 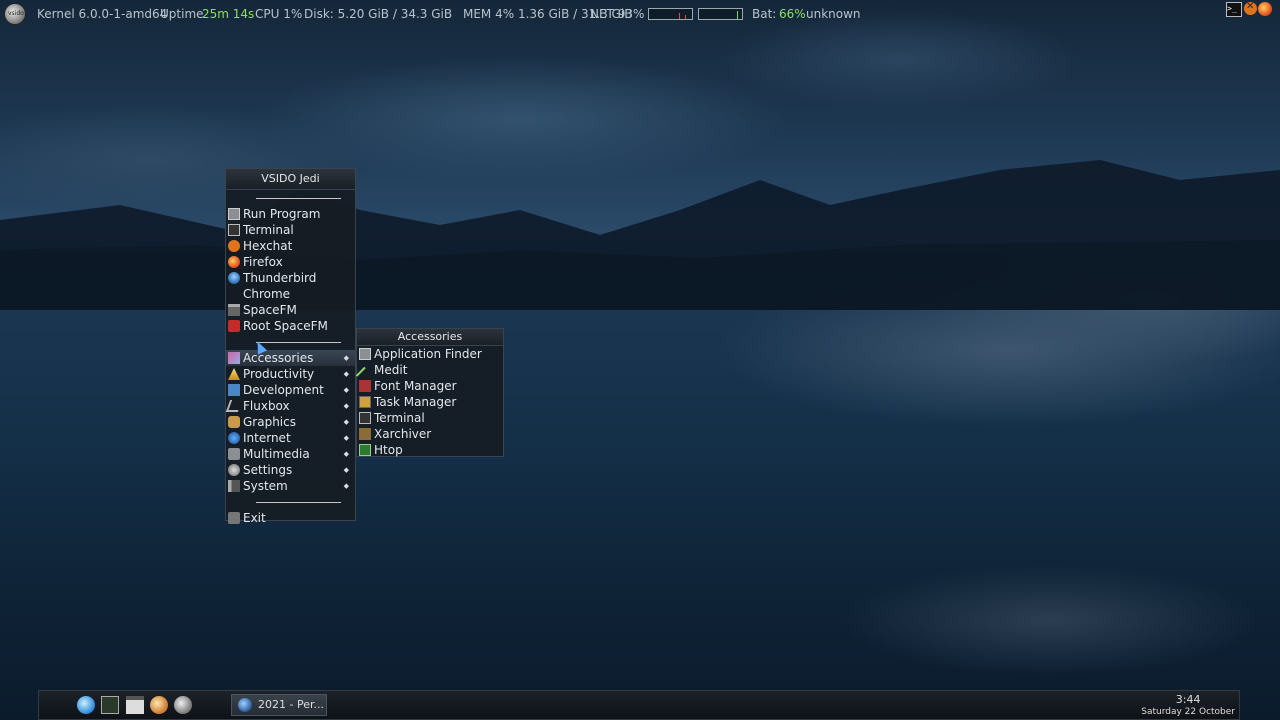 I want to click on settings-icon, so click(x=234, y=470).